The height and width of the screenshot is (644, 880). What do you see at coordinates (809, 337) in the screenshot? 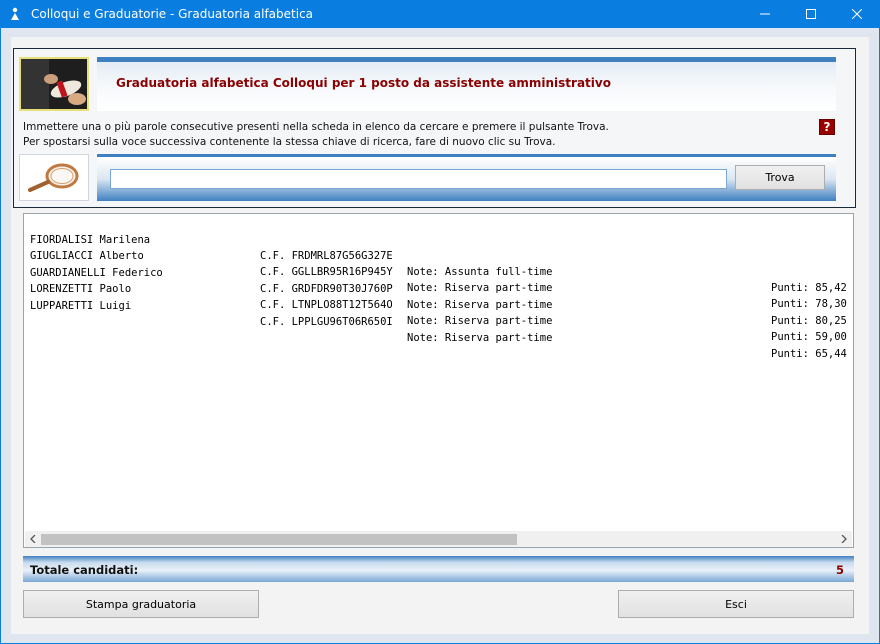
I see `candidate-points: Punti: 59,00` at bounding box center [809, 337].